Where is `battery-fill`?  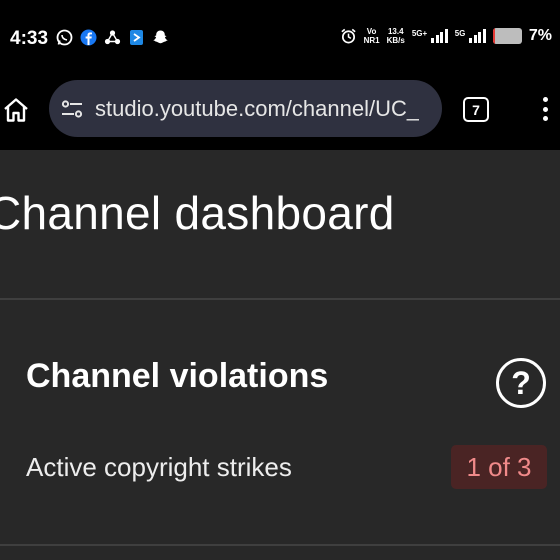 battery-fill is located at coordinates (493, 35).